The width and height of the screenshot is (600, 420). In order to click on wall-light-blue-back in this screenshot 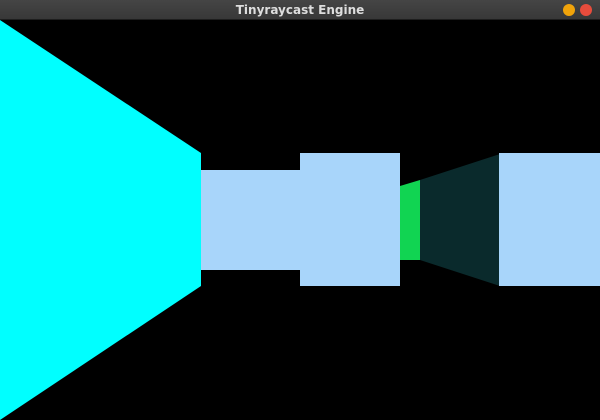, I will do `click(251, 220)`.